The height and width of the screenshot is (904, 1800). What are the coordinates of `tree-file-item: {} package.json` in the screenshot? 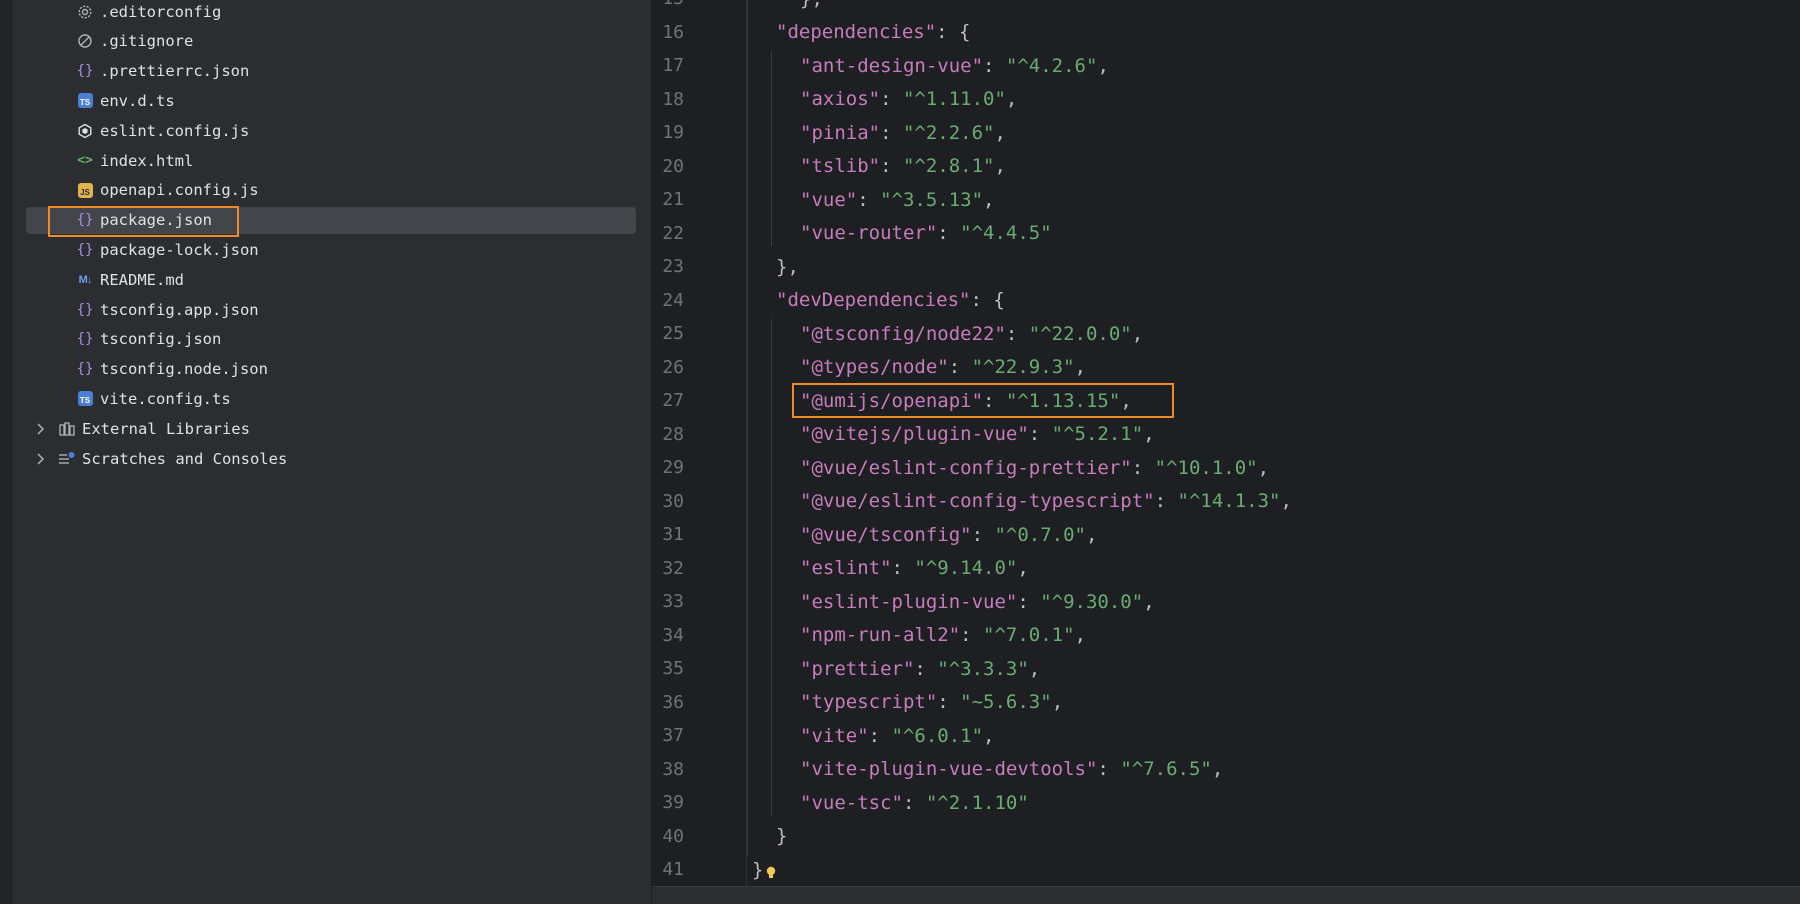 It's located at (331, 220).